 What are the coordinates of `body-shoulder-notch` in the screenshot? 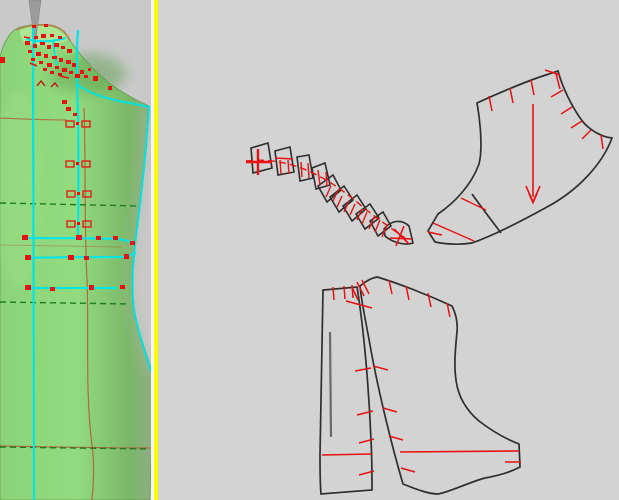 It's located at (429, 300).